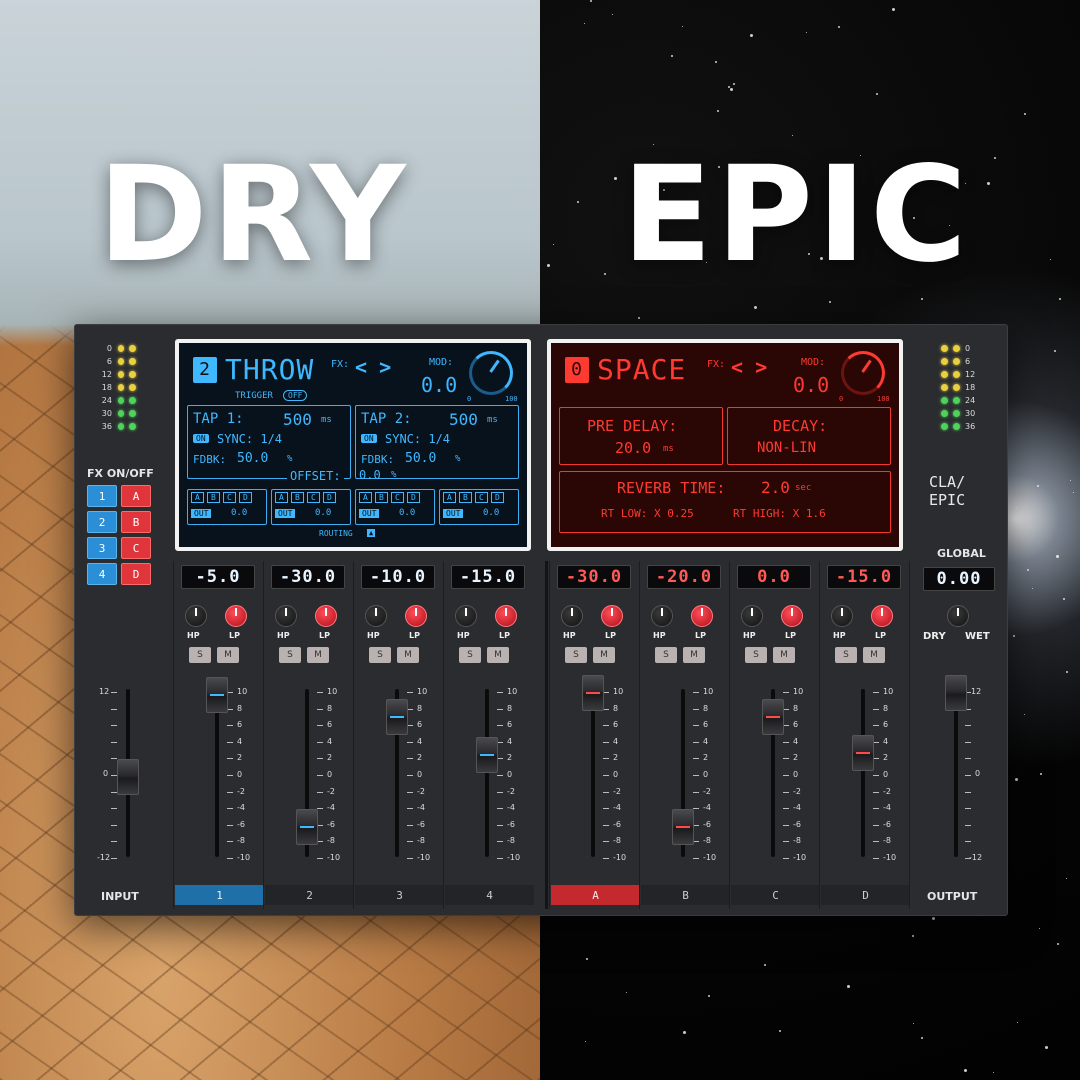 This screenshot has height=1080, width=1080. What do you see at coordinates (297, 419) in the screenshot?
I see `tap1-value: 500` at bounding box center [297, 419].